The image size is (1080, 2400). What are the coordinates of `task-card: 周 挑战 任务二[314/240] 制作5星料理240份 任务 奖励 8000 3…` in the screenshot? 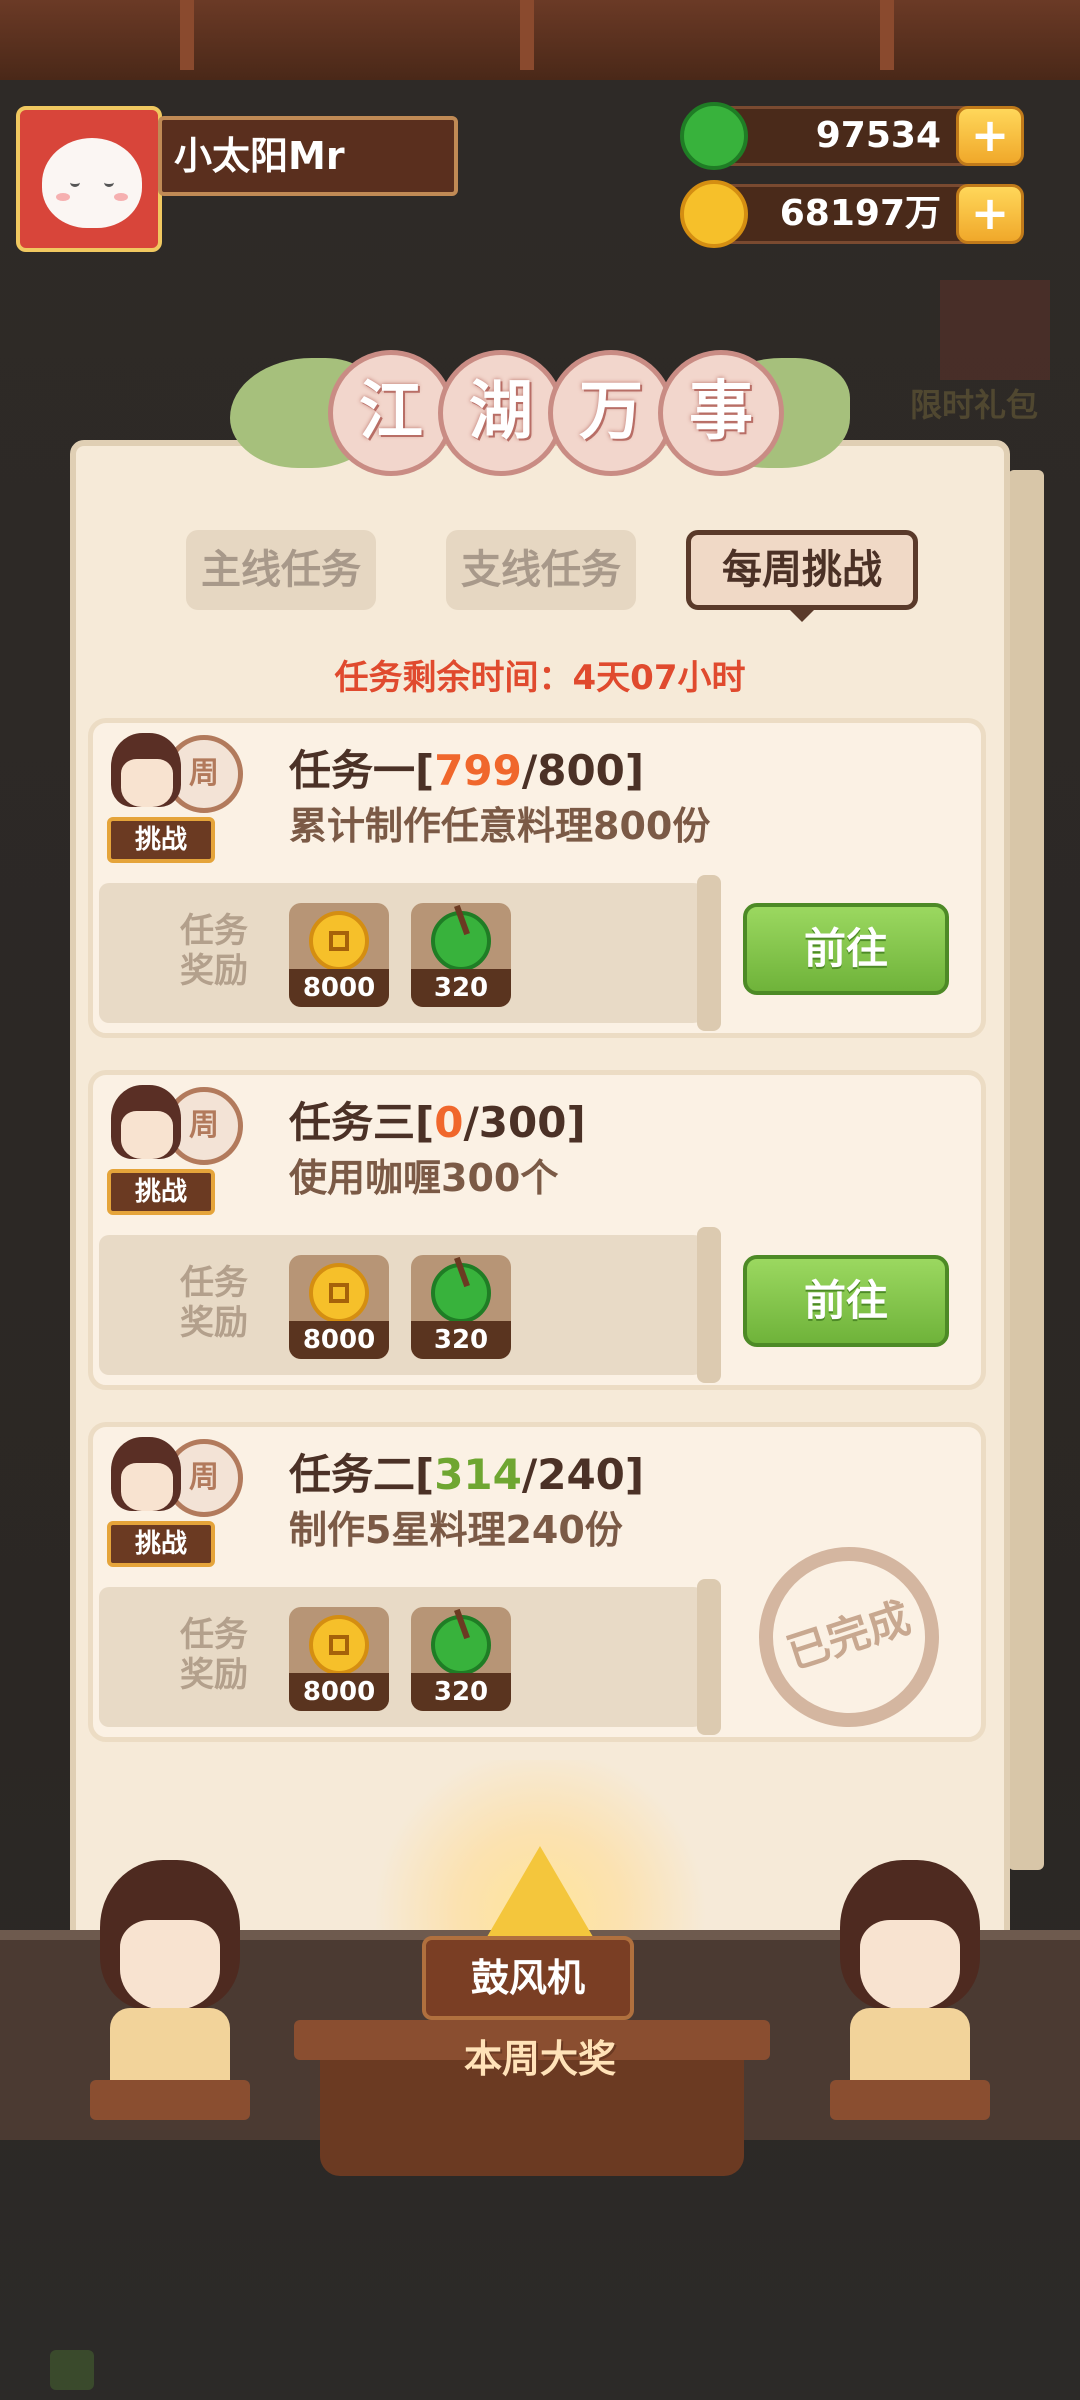 It's located at (537, 1586).